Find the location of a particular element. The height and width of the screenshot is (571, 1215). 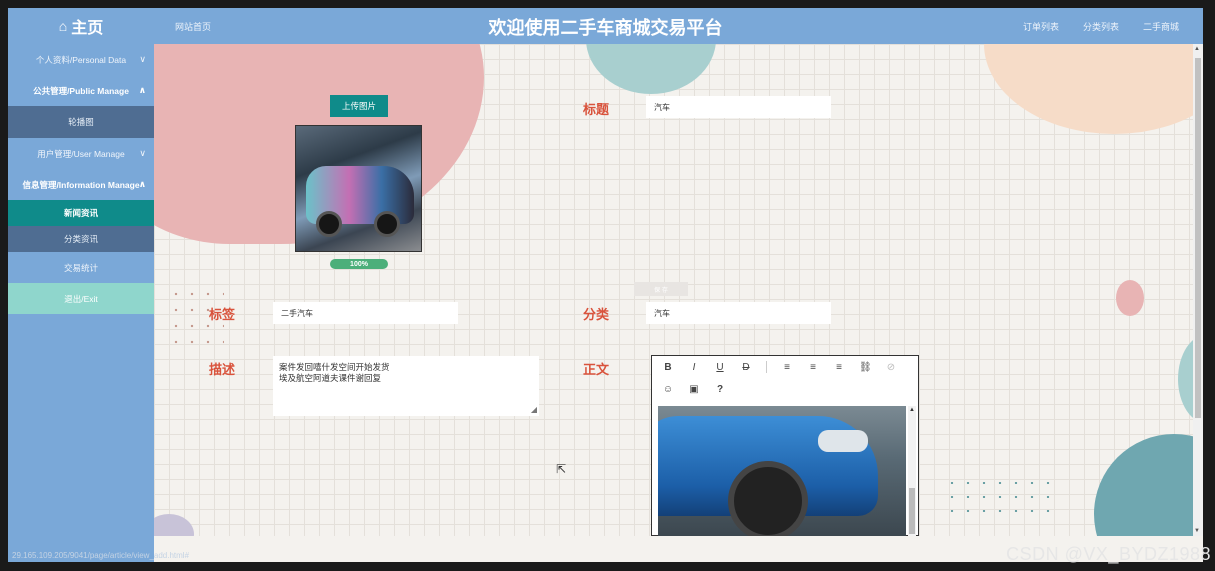

sidebar-item-news: 新闻资讯 is located at coordinates (81, 213).